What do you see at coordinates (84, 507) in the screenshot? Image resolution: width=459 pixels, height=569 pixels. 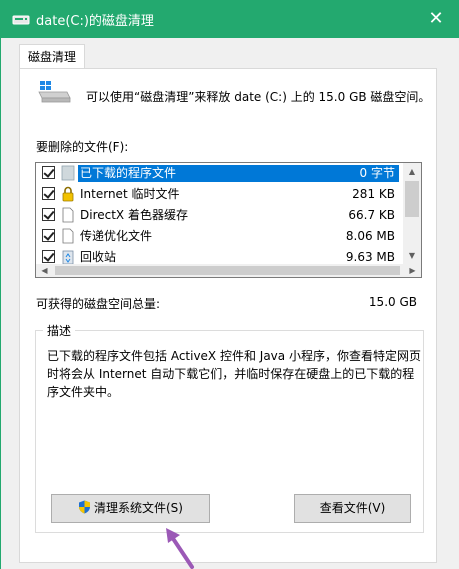 I see `uac-shield-icon` at bounding box center [84, 507].